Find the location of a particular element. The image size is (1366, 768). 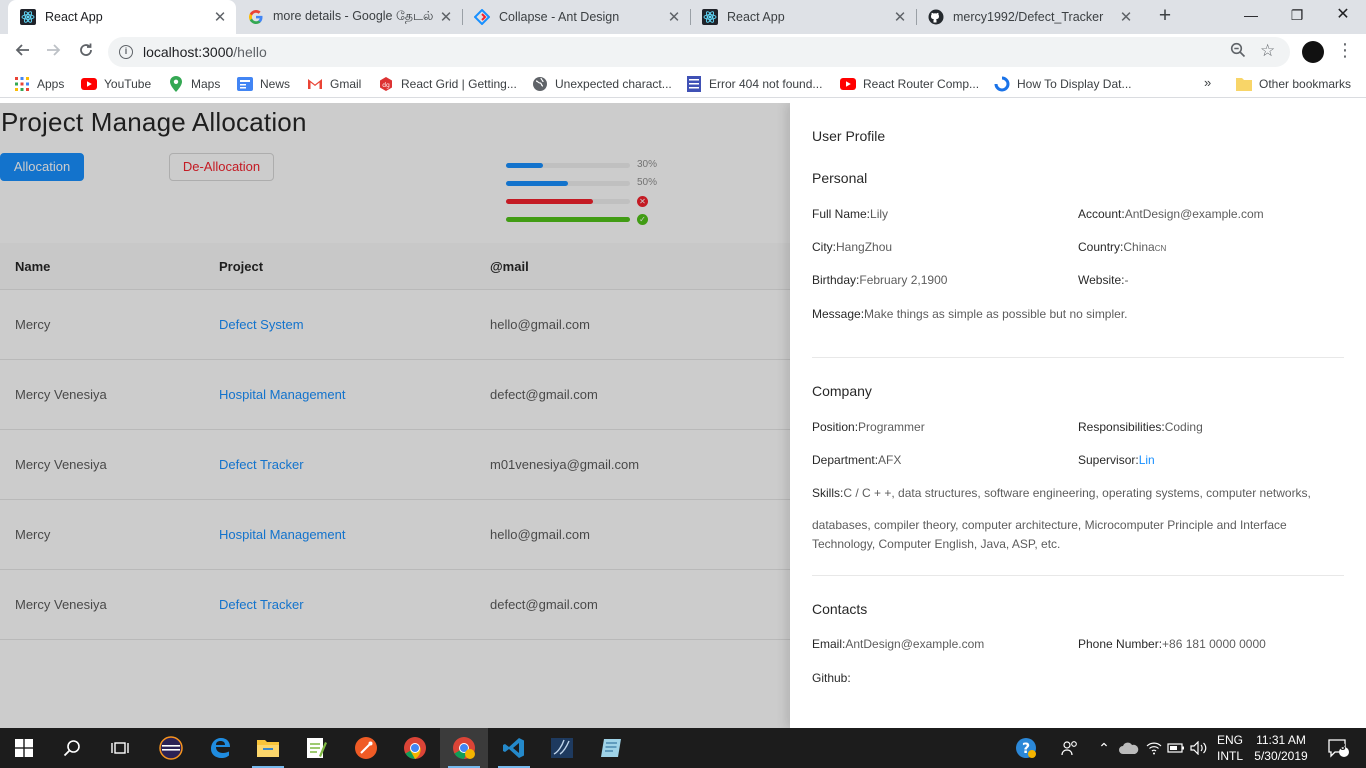

tab-github-defect-tracker: mercy1992/Defect_Tracker ✕ is located at coordinates (1029, 17).